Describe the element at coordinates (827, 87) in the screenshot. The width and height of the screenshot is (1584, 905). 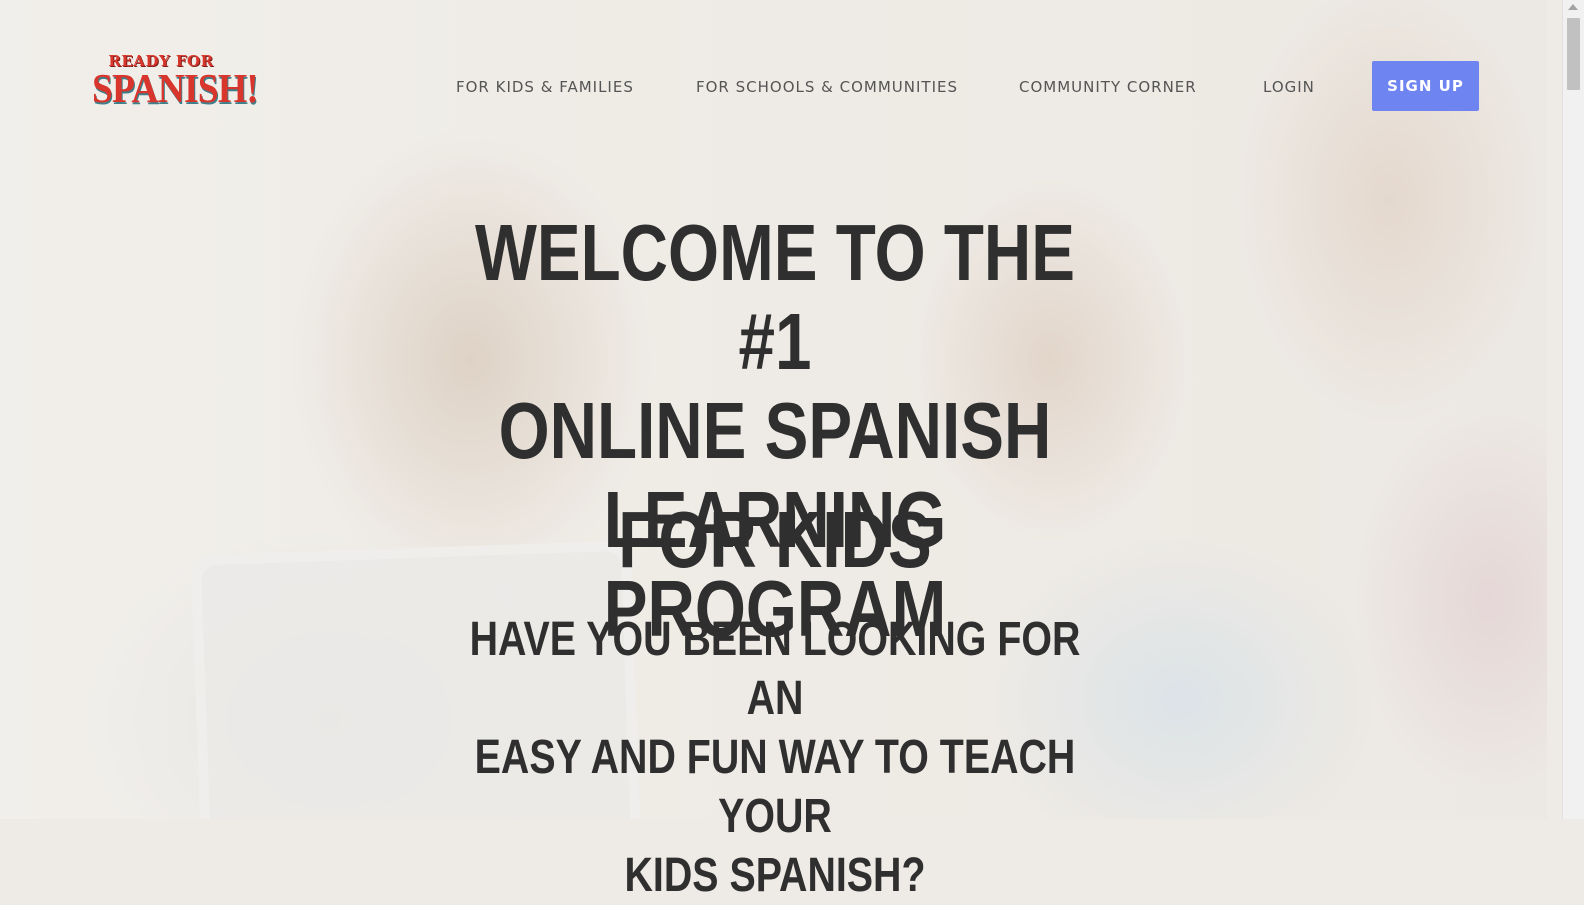
I see `nav-for-schools-communities: FOR SCHOOLS & COMMUNITIES` at that location.